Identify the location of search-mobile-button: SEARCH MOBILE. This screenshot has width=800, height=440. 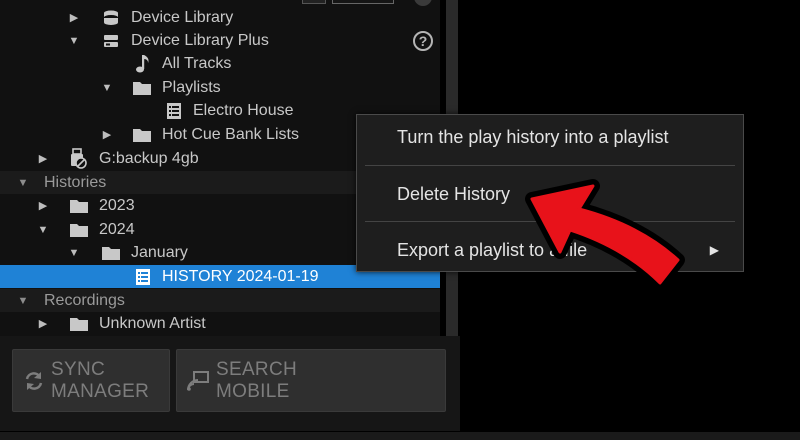
(311, 380).